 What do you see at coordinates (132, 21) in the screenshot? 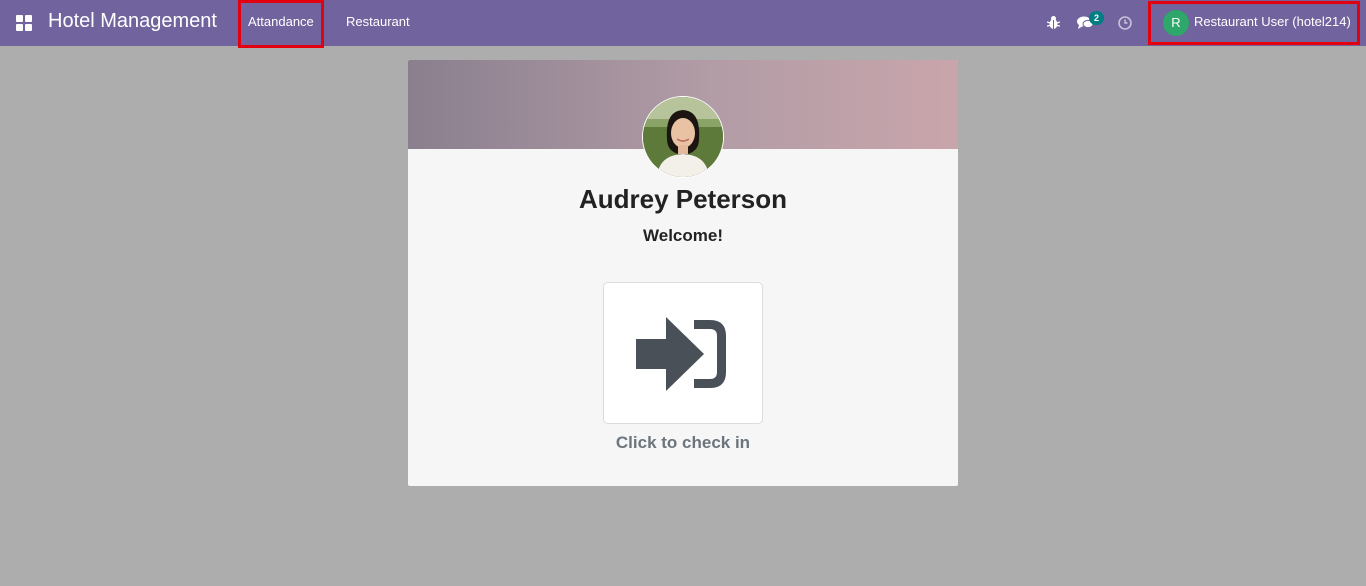
I see `app-title: Hotel Management` at bounding box center [132, 21].